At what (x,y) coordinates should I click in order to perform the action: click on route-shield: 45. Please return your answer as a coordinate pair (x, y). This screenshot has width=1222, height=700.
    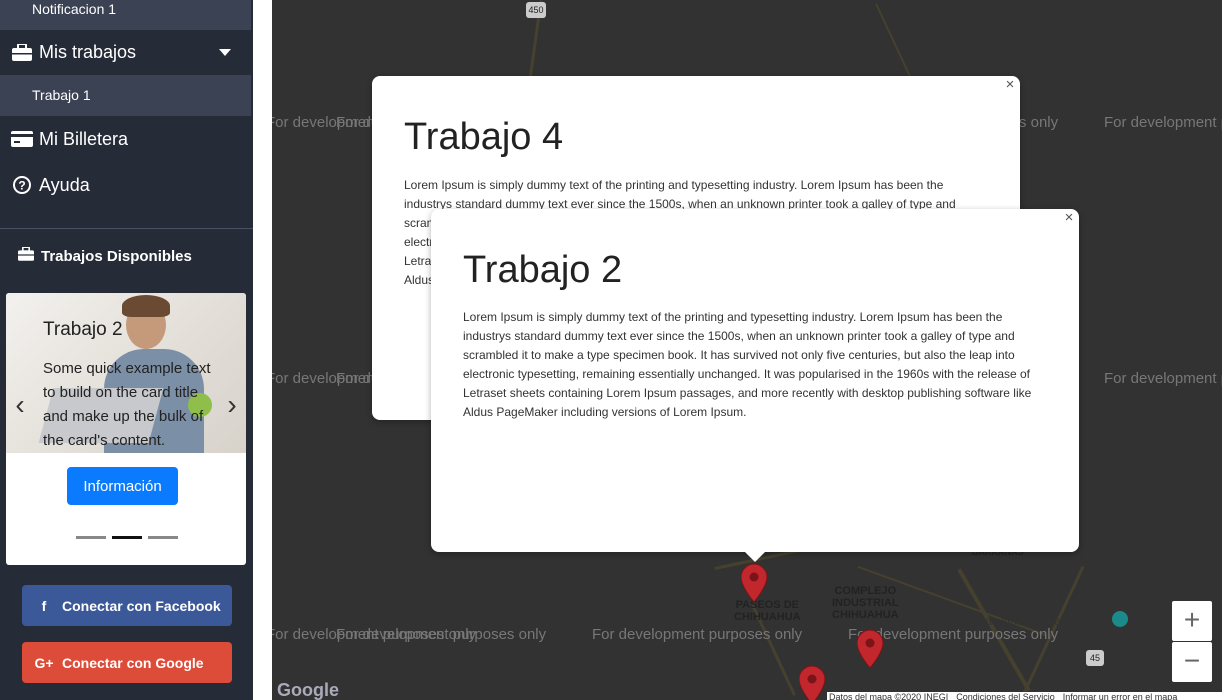
    Looking at the image, I should click on (1095, 658).